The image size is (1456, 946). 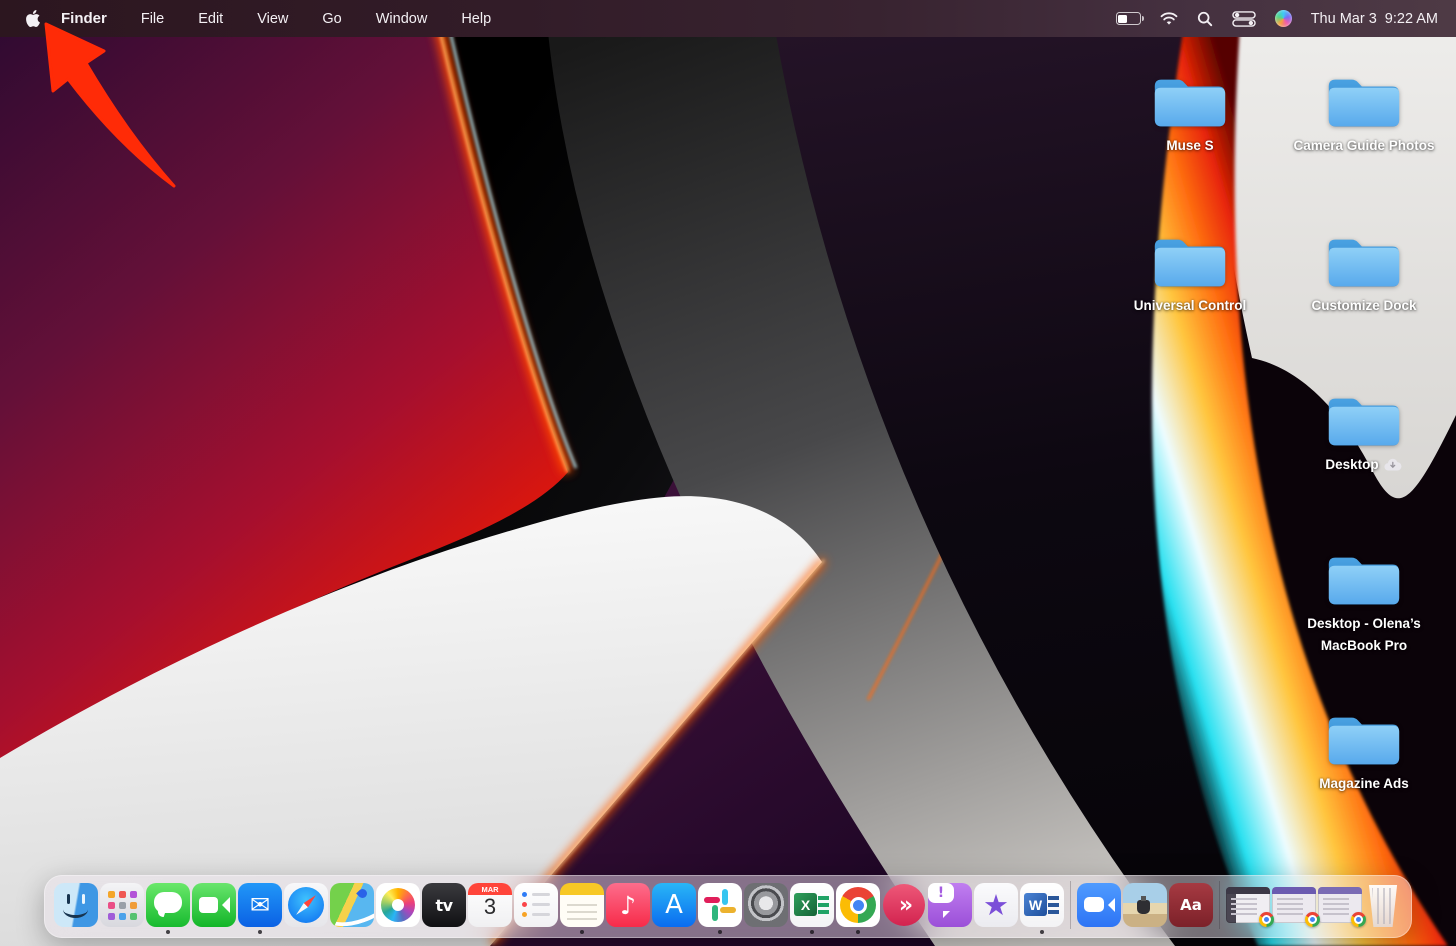 What do you see at coordinates (352, 905) in the screenshot?
I see `dock-maps` at bounding box center [352, 905].